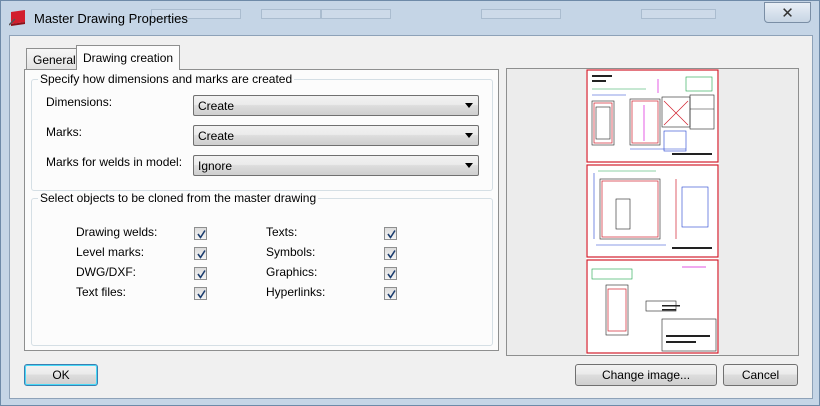 The width and height of the screenshot is (820, 406). I want to click on tab-general-label: General, so click(54, 60).